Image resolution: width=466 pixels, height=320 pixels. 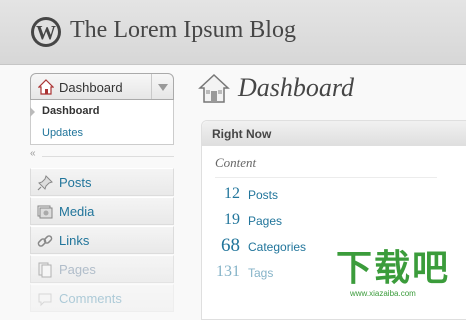 I want to click on svg-text: W, so click(x=46, y=33).